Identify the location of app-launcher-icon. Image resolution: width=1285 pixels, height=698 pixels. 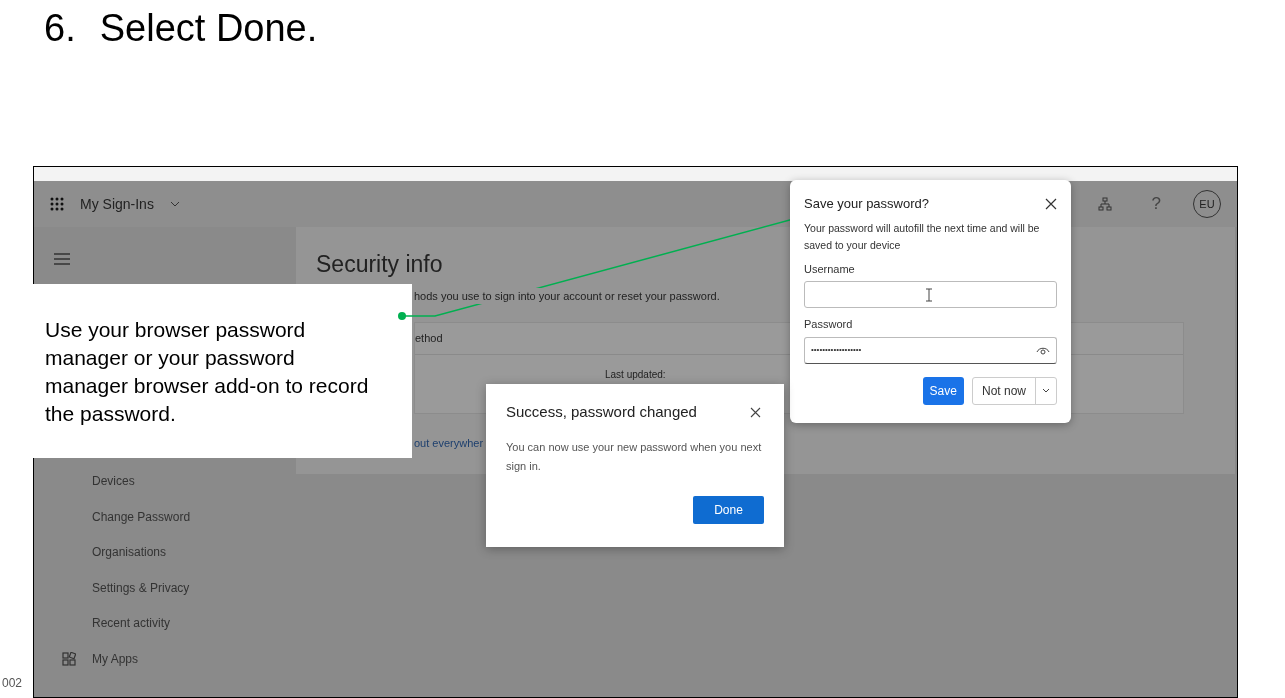
(57, 204).